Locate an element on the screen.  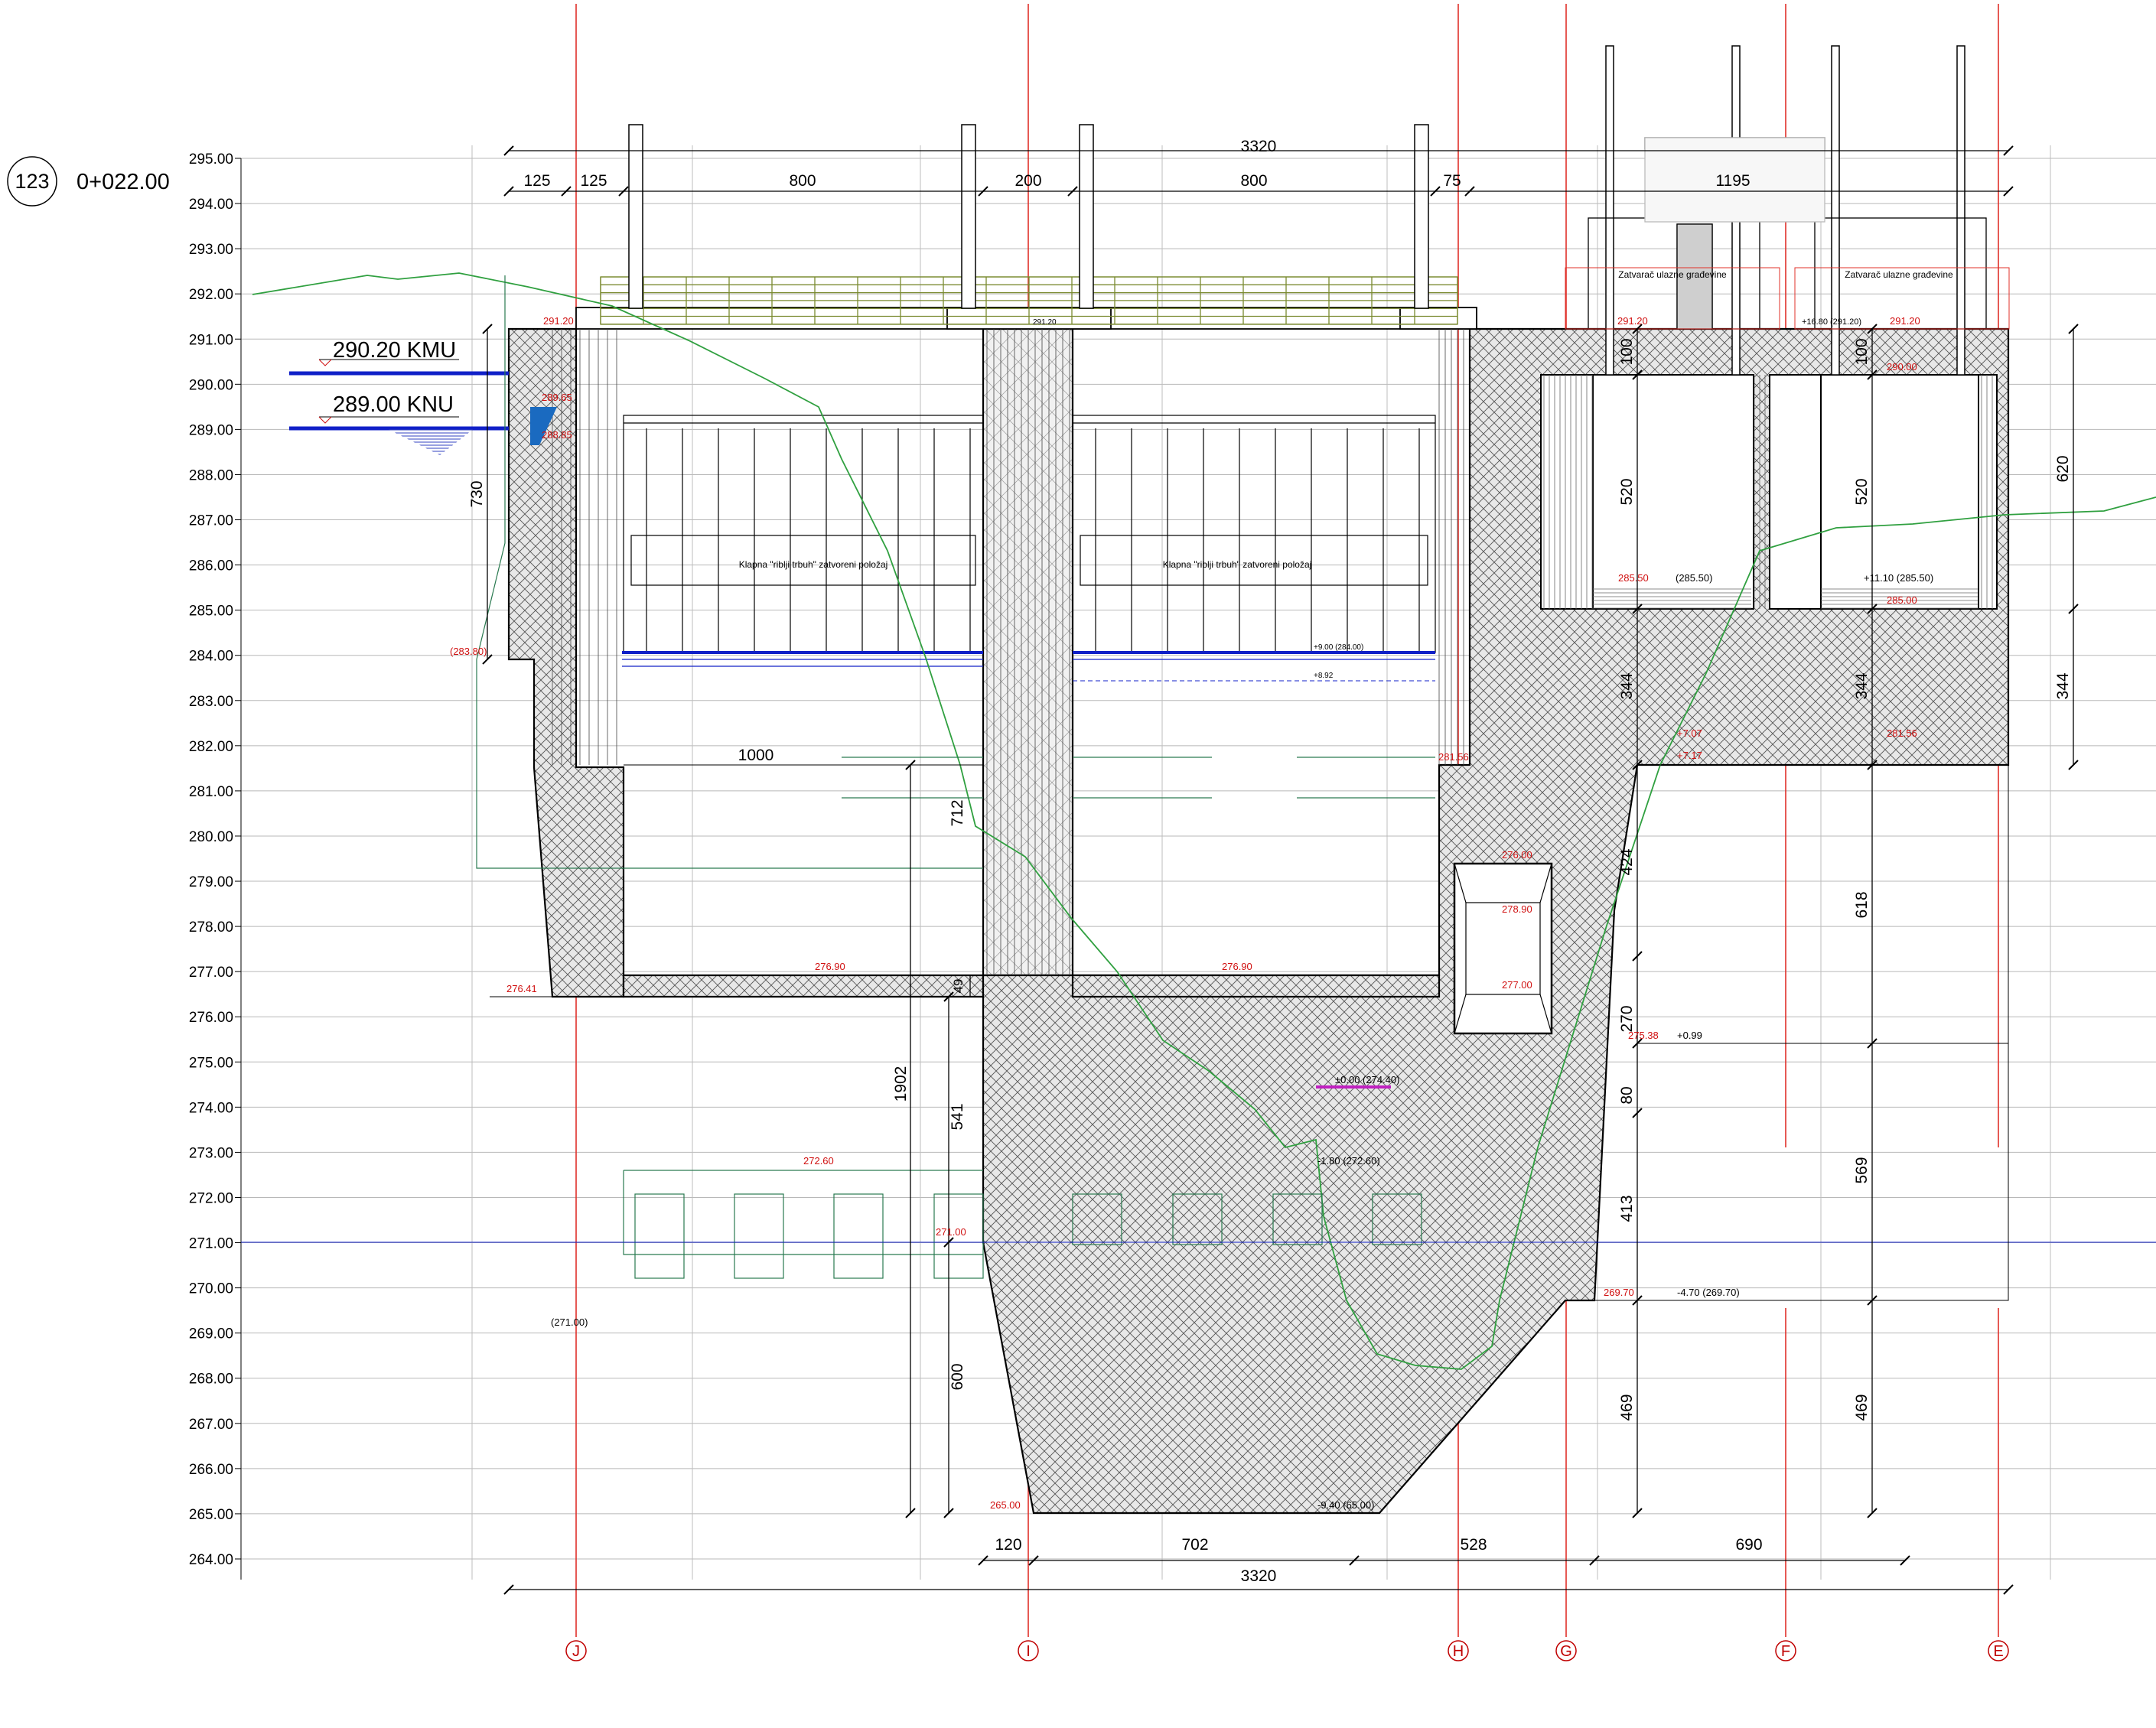
elevation-label: 274.00 is located at coordinates (211, 1108).